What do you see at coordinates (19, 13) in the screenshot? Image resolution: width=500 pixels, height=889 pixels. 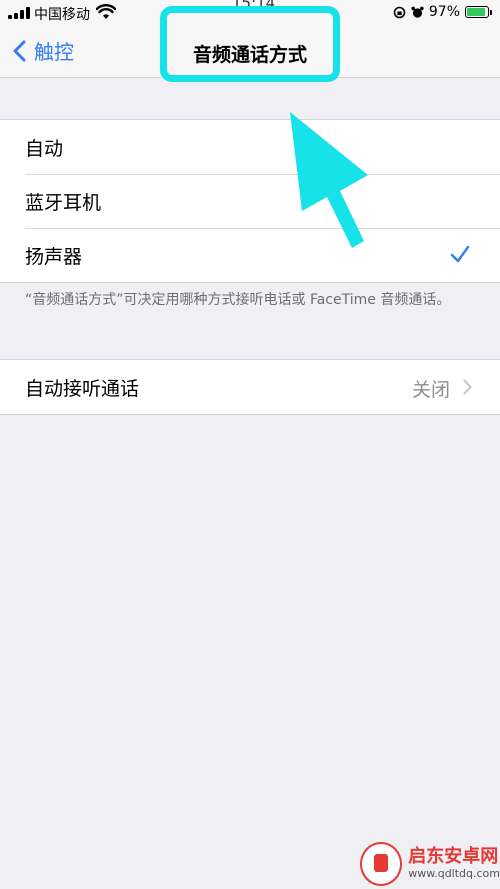 I see `cellular-signal-icon` at bounding box center [19, 13].